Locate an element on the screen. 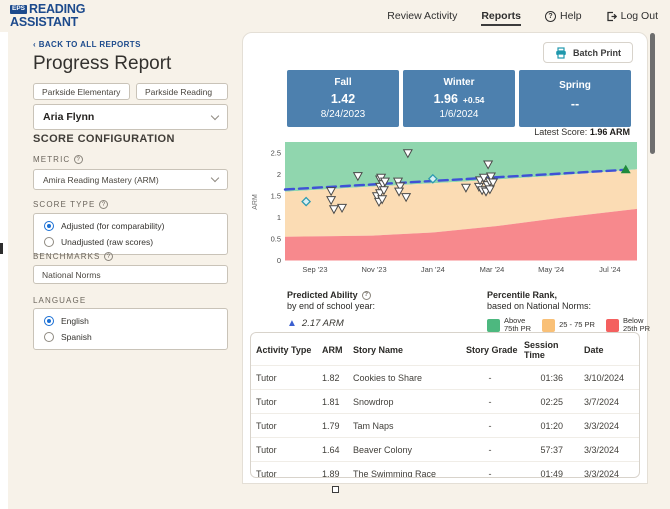 This screenshot has height=509, width=670. radio-english-label: English is located at coordinates (75, 321).